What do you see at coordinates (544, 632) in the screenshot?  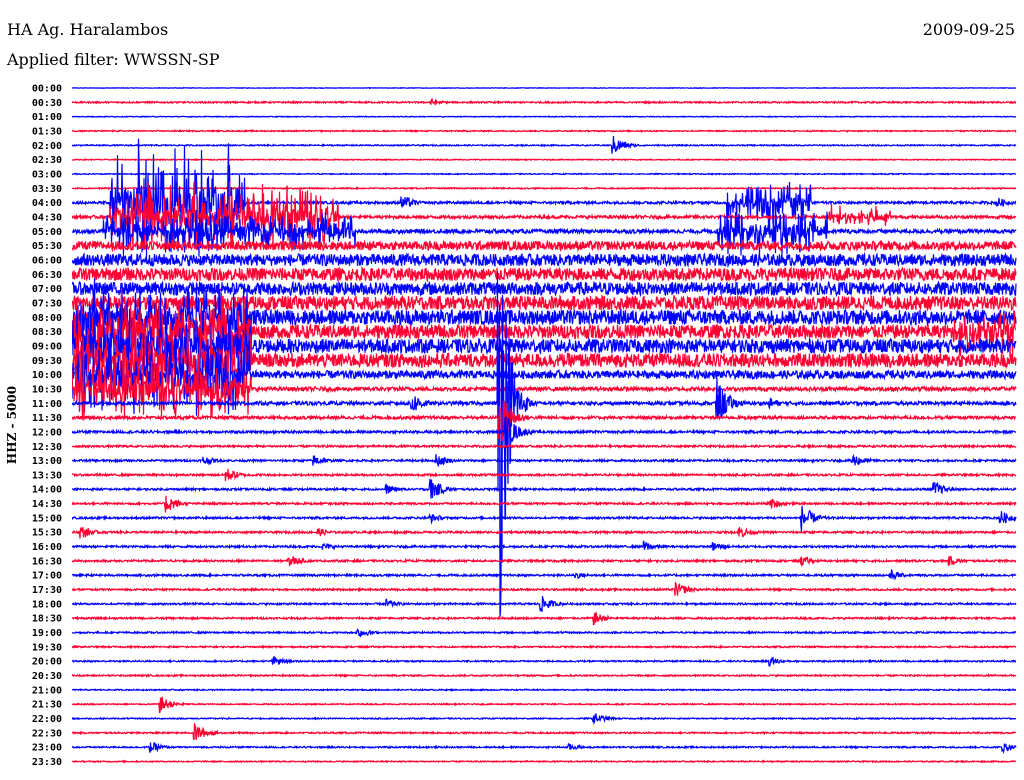 I see `trace-row-1900` at bounding box center [544, 632].